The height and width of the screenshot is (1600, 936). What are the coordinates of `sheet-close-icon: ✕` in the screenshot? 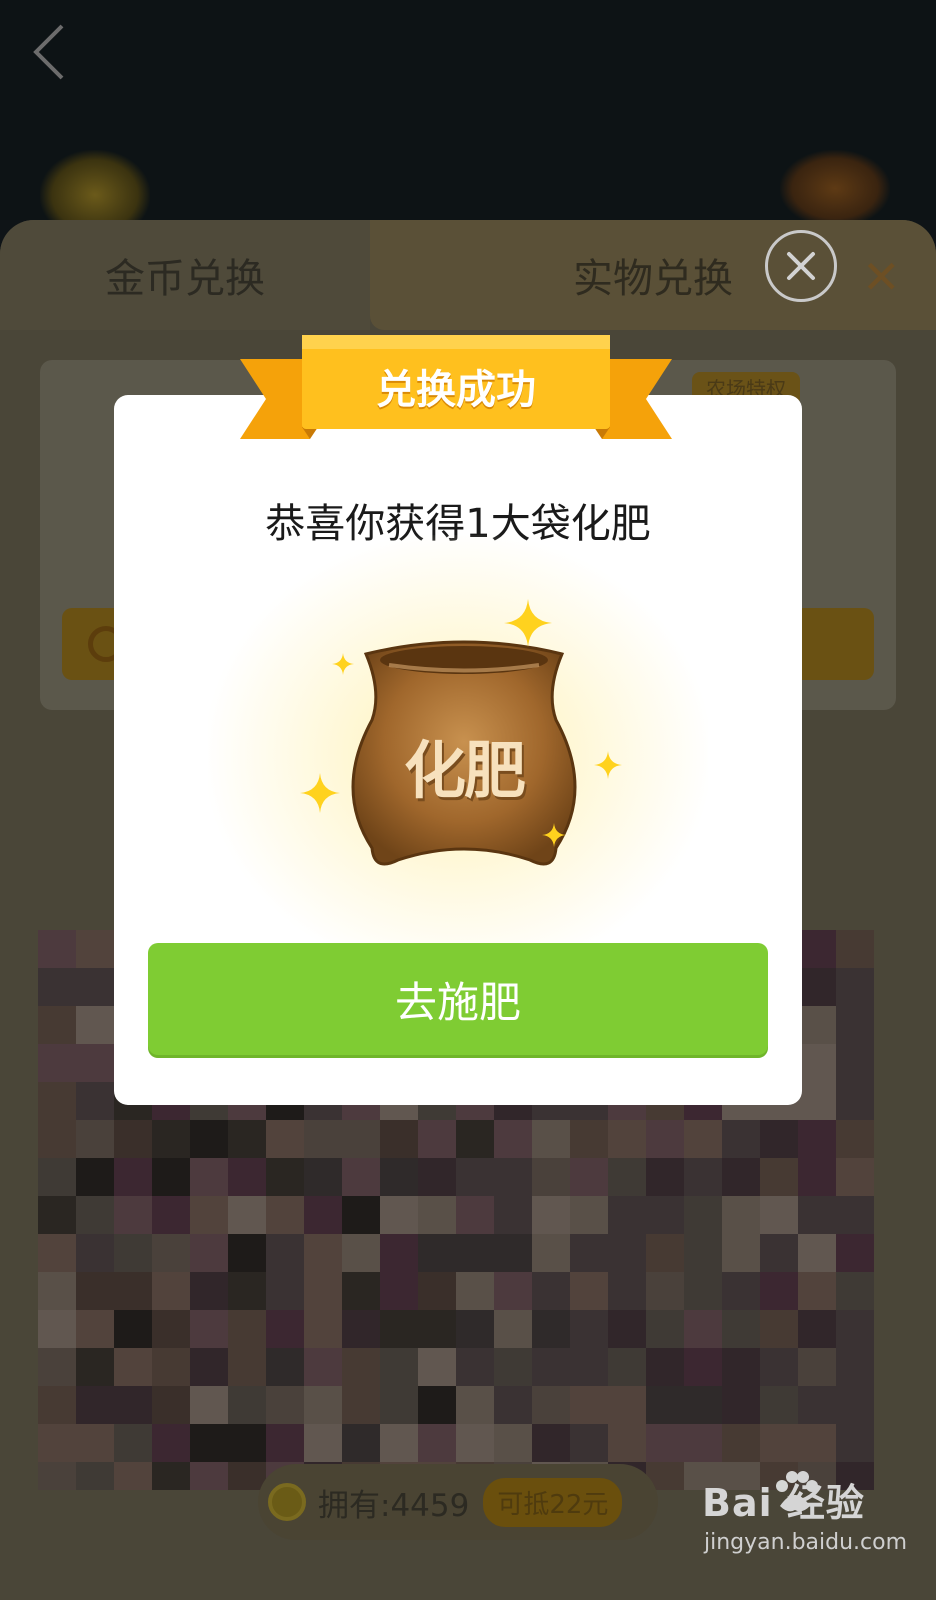 It's located at (881, 277).